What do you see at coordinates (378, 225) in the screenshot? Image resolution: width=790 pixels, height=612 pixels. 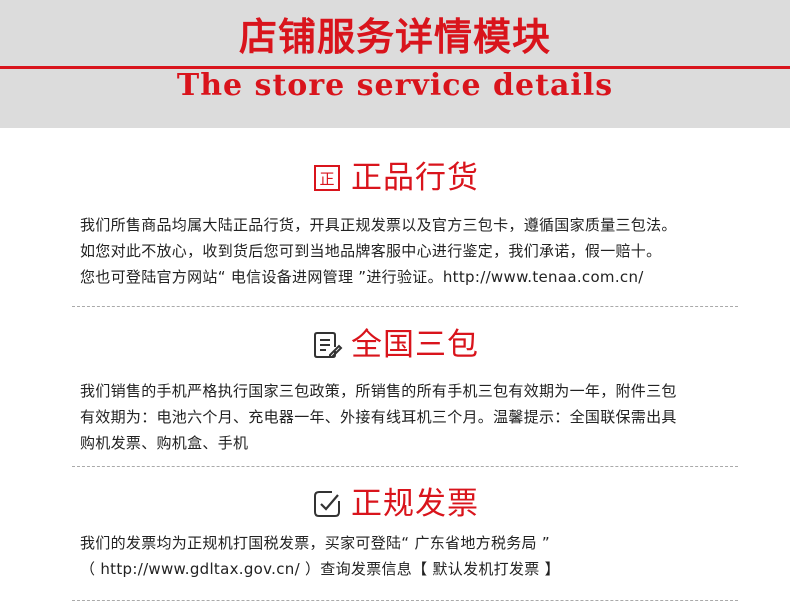 I see `body-line: 我们所售商品均属大陆正品行货，开具正规发票以及官方三包卡，遵循国家质量三包法。` at bounding box center [378, 225].